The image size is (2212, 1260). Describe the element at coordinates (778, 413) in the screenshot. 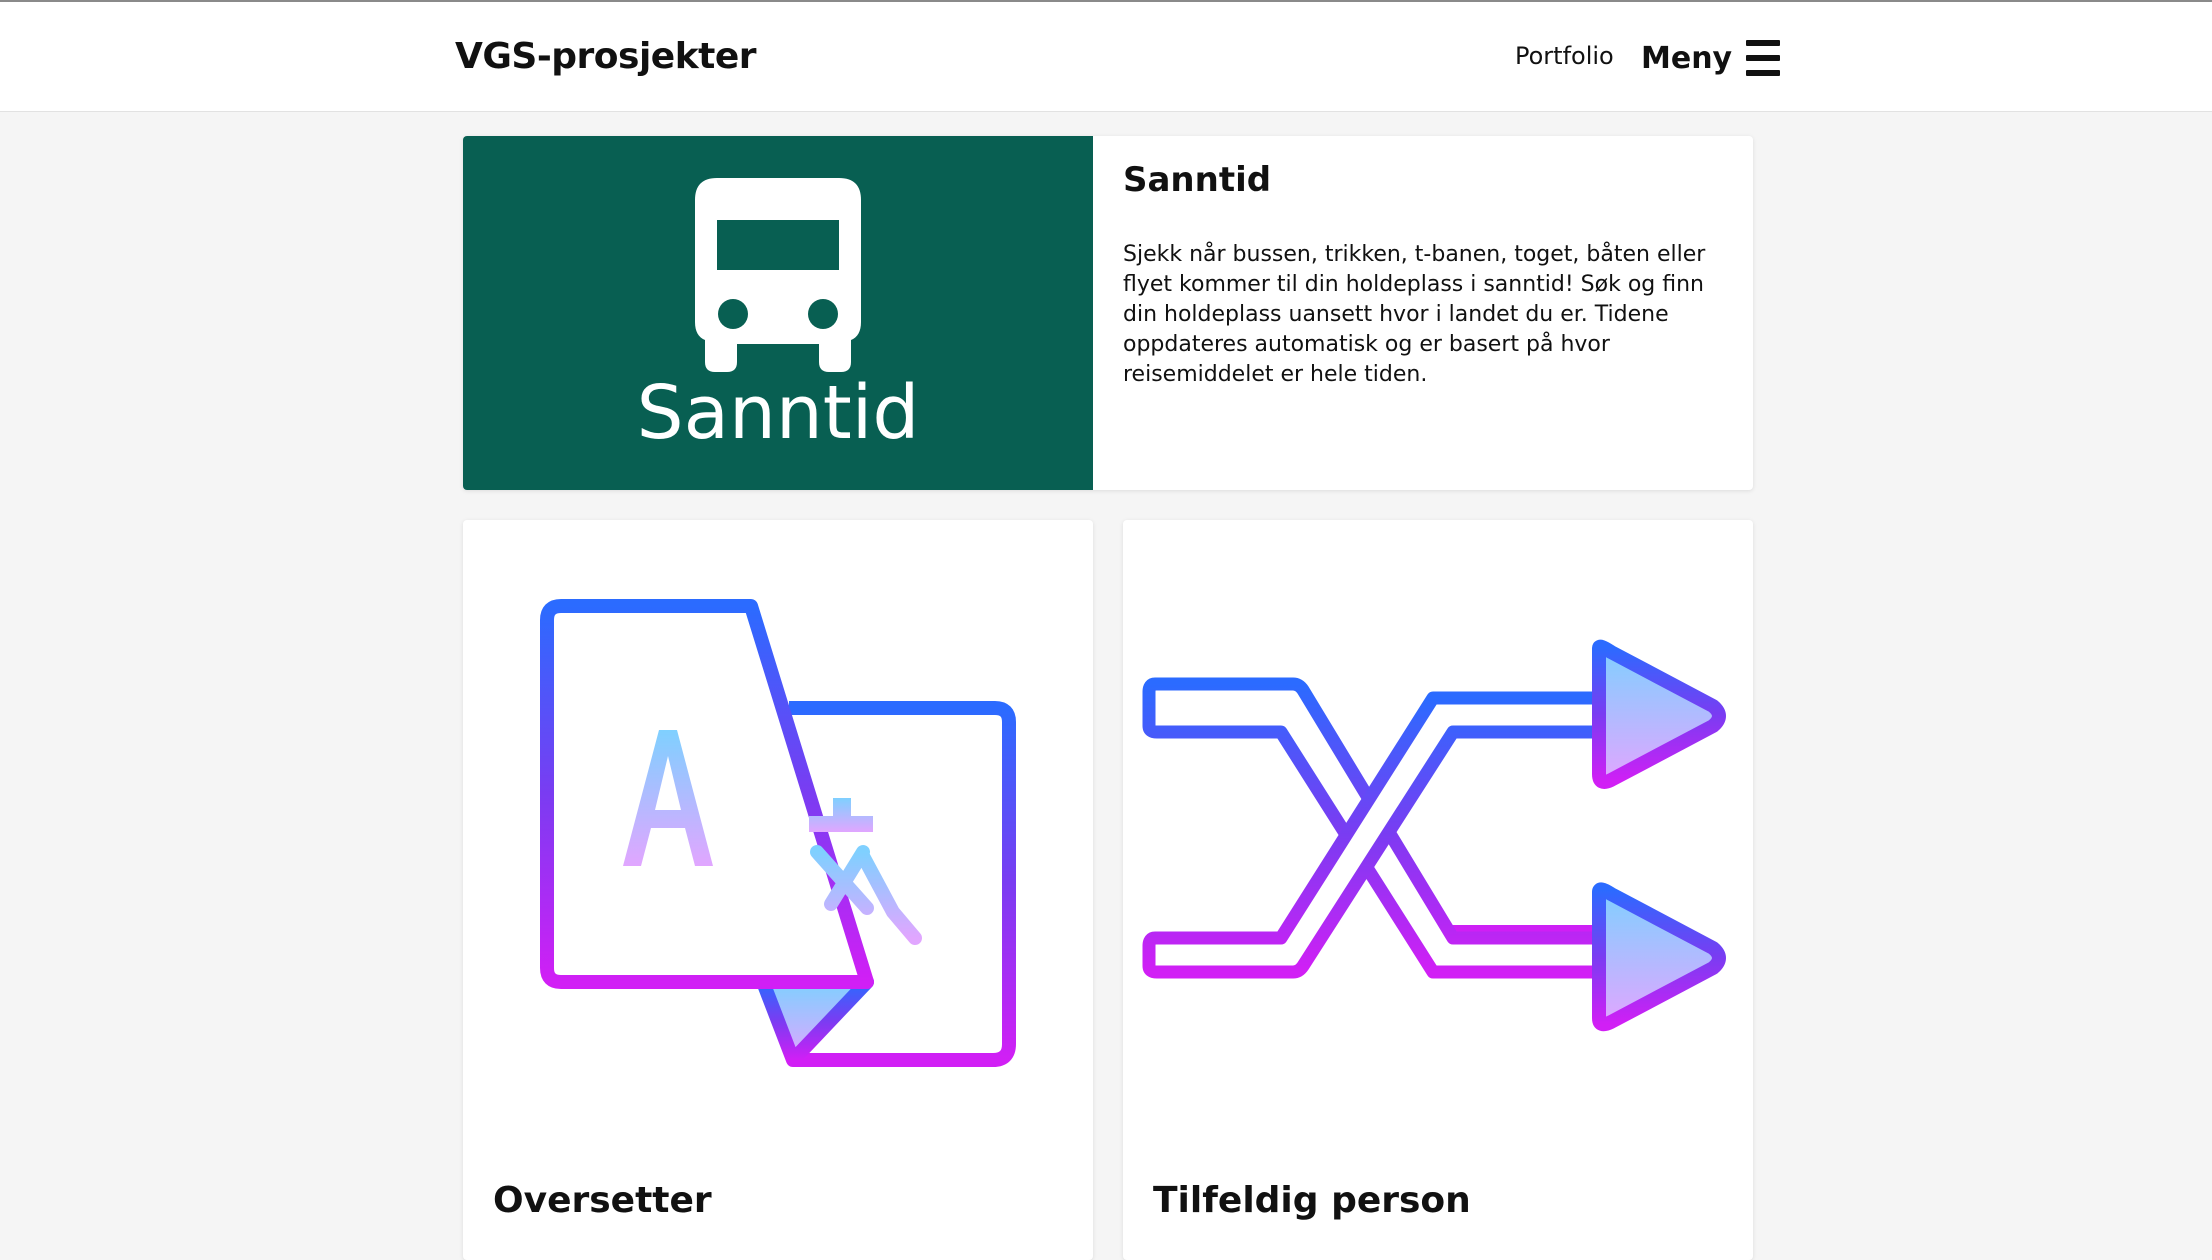

I see `project-image-label: Sanntid` at that location.